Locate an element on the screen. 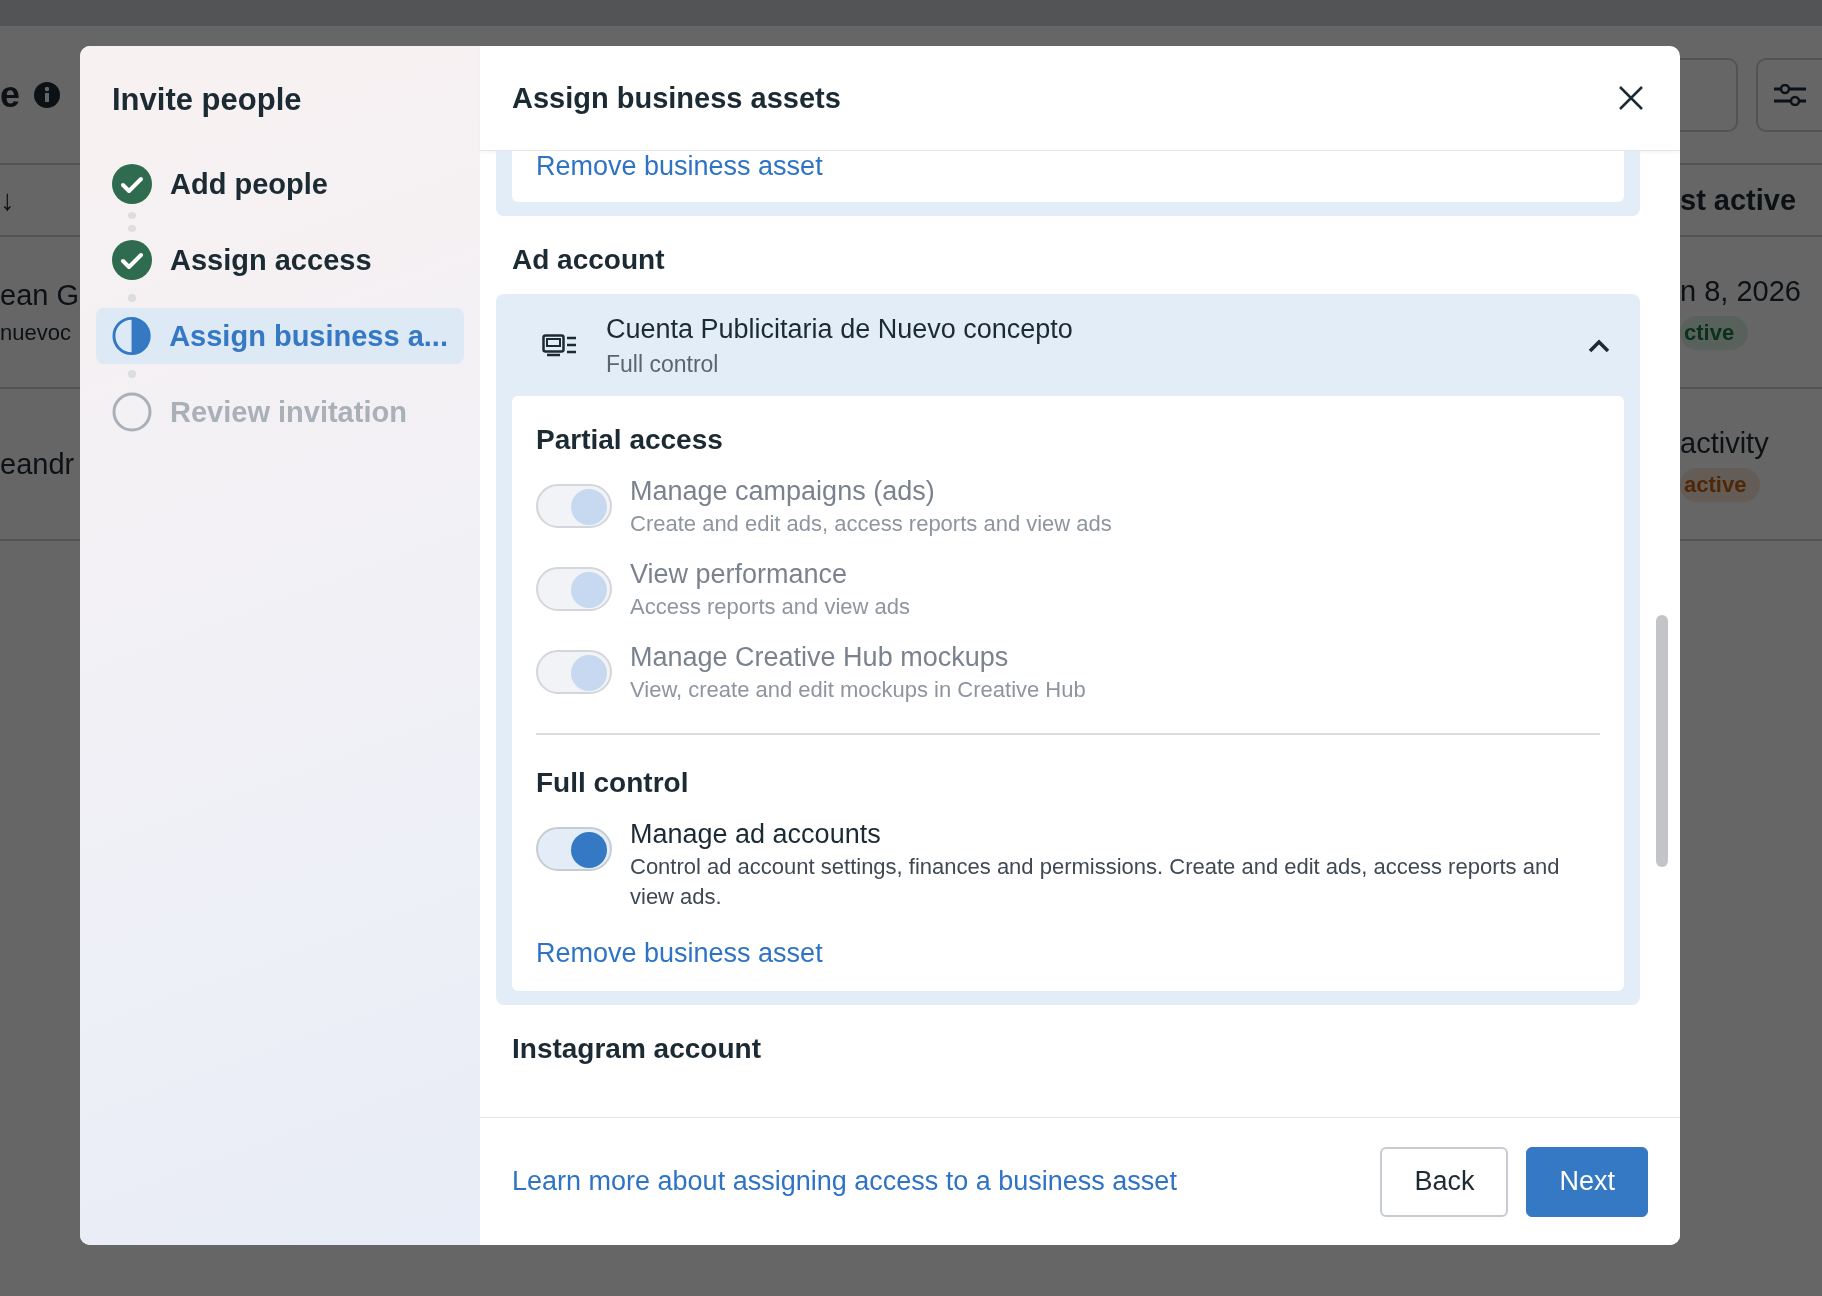 The width and height of the screenshot is (1822, 1296). section-heading: Ad account is located at coordinates (589, 260).